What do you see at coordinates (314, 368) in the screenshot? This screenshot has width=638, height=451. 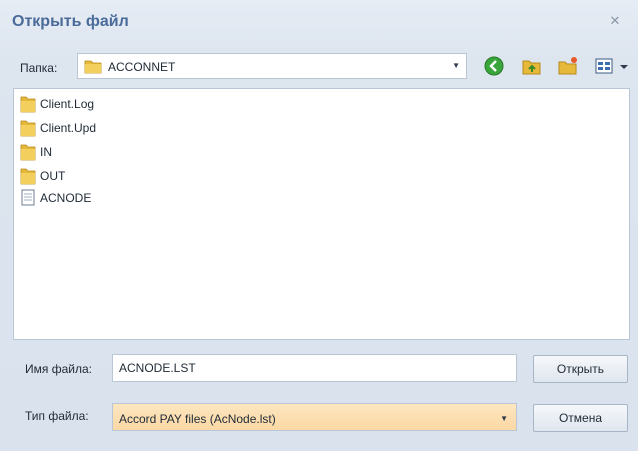 I see `filename-input` at bounding box center [314, 368].